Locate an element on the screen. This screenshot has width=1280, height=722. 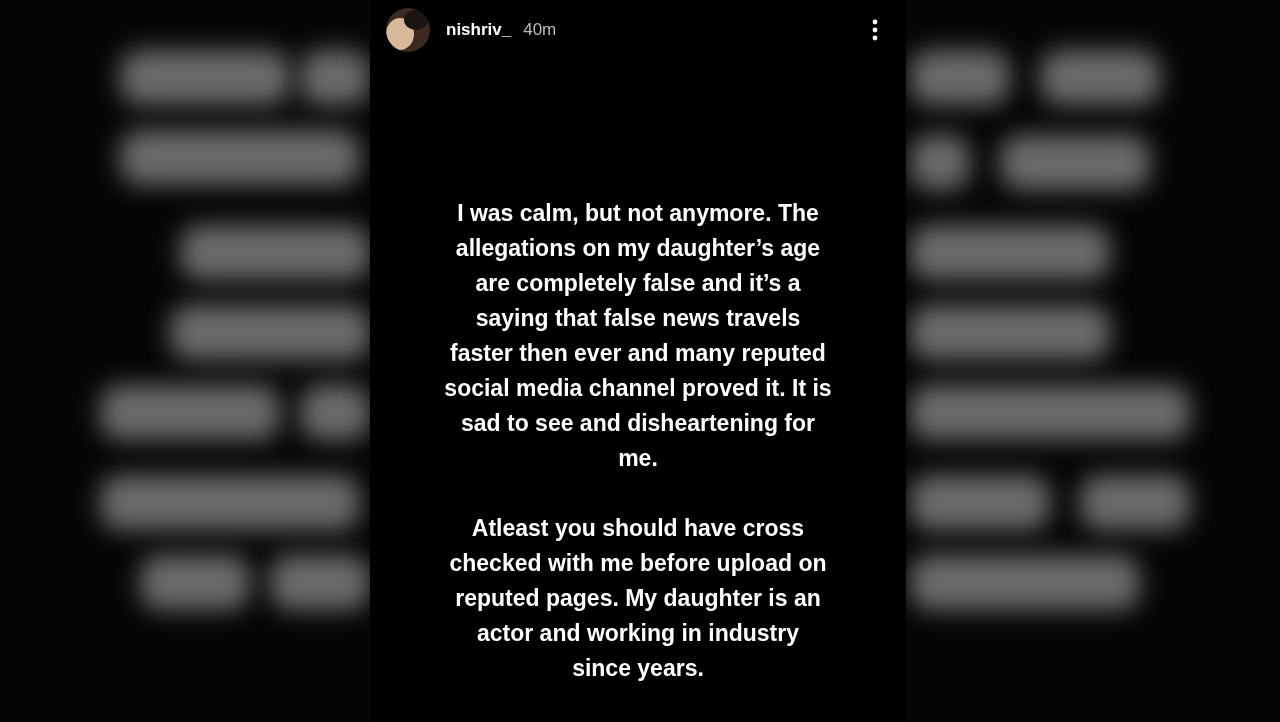
post-time: 40m is located at coordinates (540, 30).